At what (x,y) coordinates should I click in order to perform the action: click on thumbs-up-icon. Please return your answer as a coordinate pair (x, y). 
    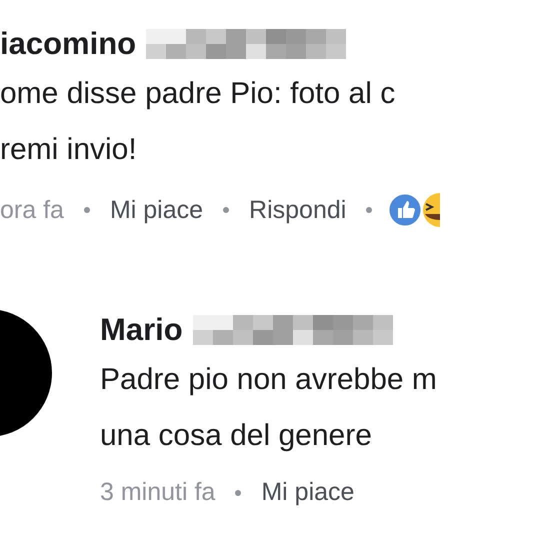
    Looking at the image, I should click on (405, 210).